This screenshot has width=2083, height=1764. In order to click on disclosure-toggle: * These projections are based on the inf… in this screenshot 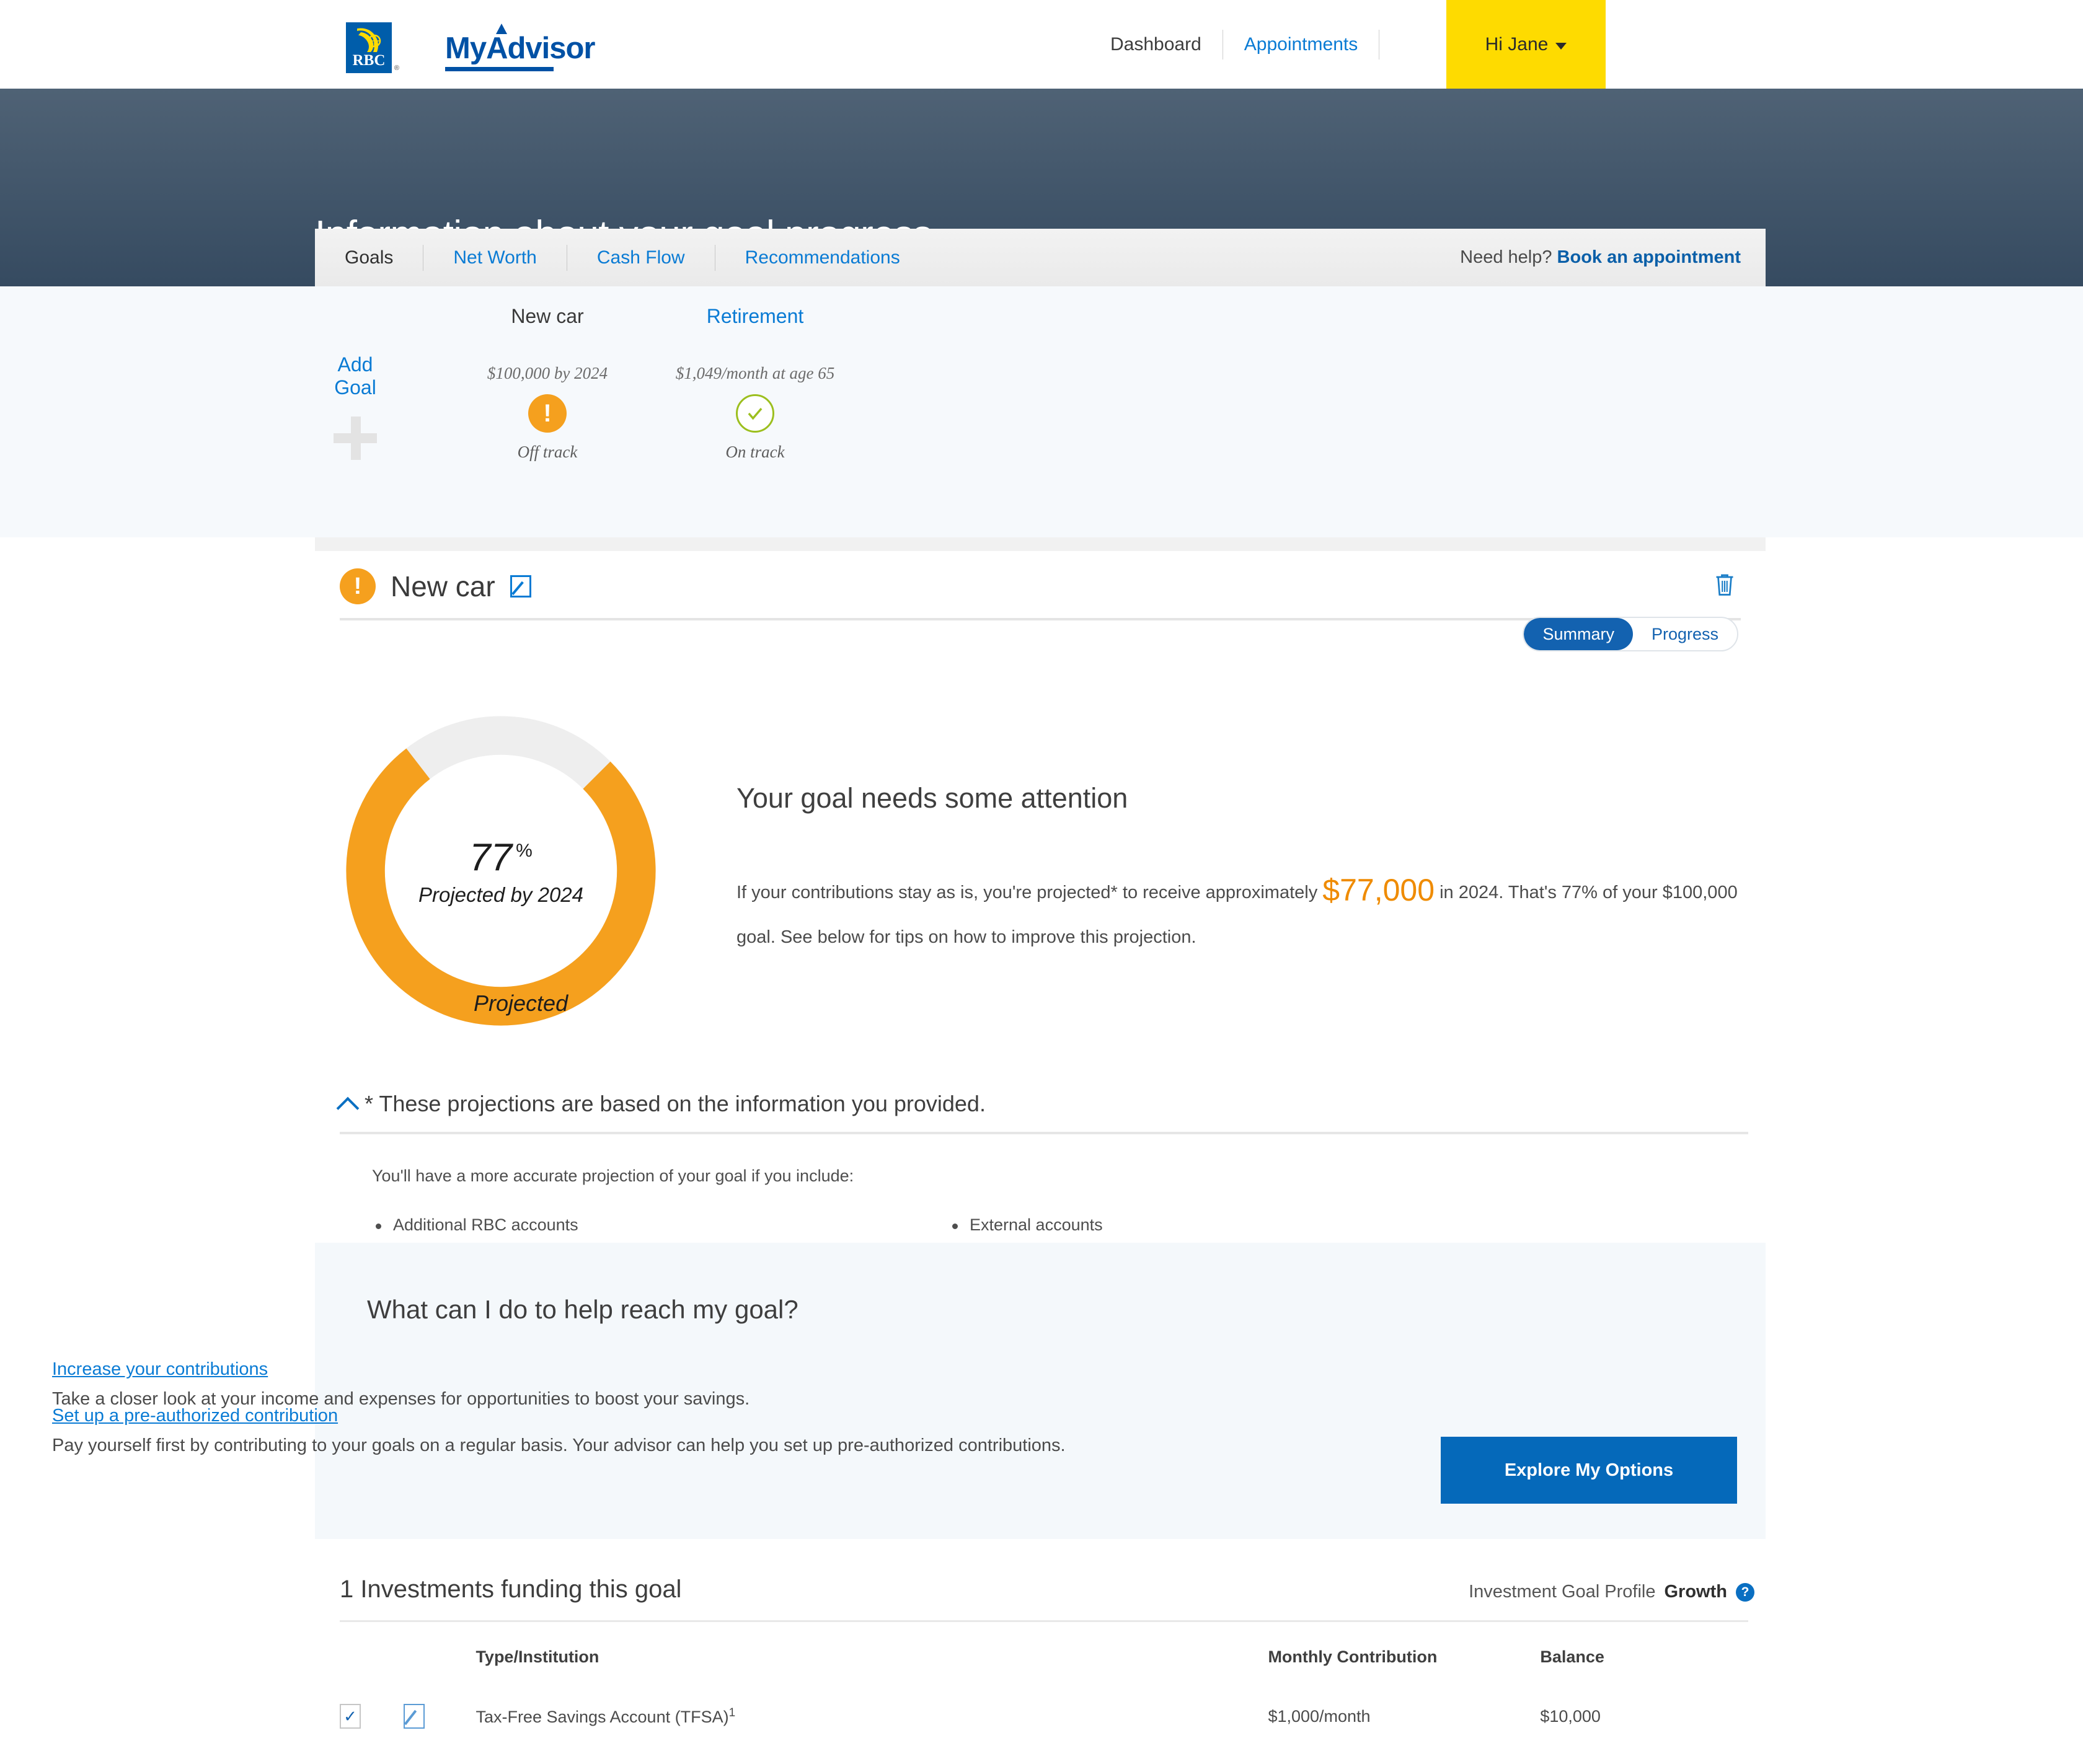, I will do `click(1042, 1105)`.